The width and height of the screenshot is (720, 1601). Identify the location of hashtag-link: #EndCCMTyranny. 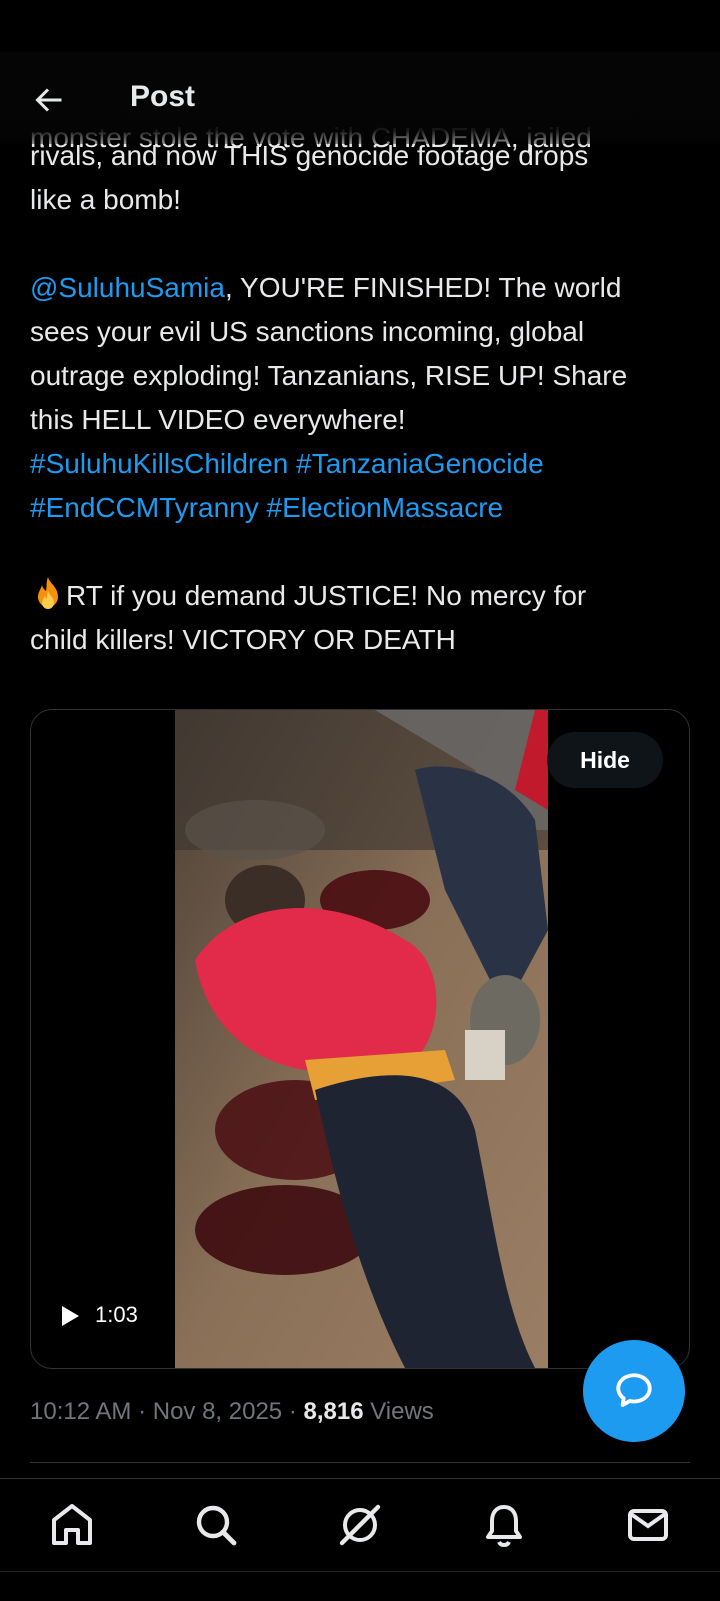
(144, 507).